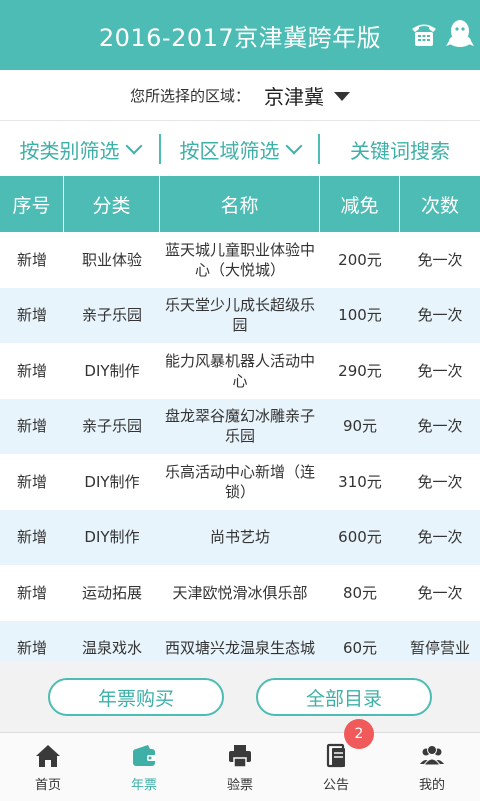 This screenshot has height=801, width=480. Describe the element at coordinates (240, 756) in the screenshot. I see `printer-icon` at that location.